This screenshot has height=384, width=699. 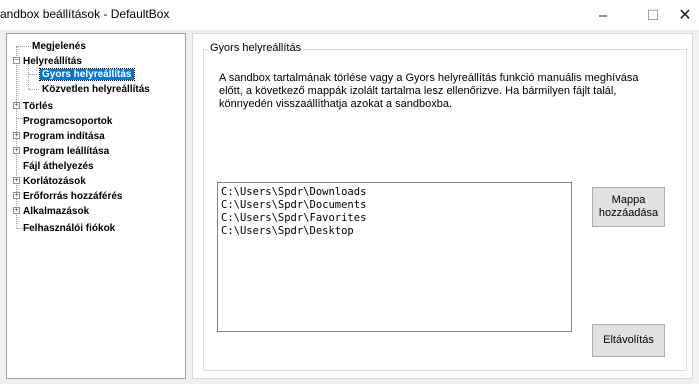 What do you see at coordinates (682, 15) in the screenshot?
I see `close-button: ✕` at bounding box center [682, 15].